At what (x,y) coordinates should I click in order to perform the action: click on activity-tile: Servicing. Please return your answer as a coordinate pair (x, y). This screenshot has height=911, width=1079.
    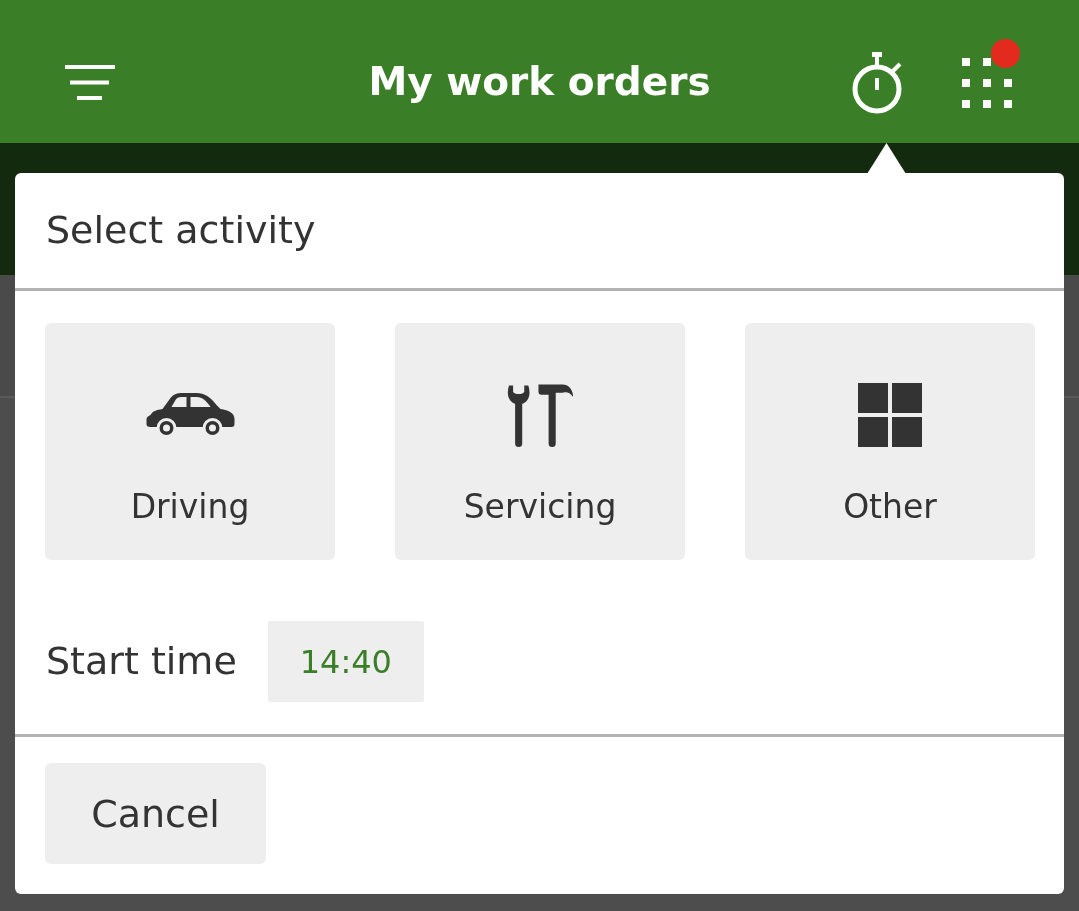
    Looking at the image, I should click on (540, 441).